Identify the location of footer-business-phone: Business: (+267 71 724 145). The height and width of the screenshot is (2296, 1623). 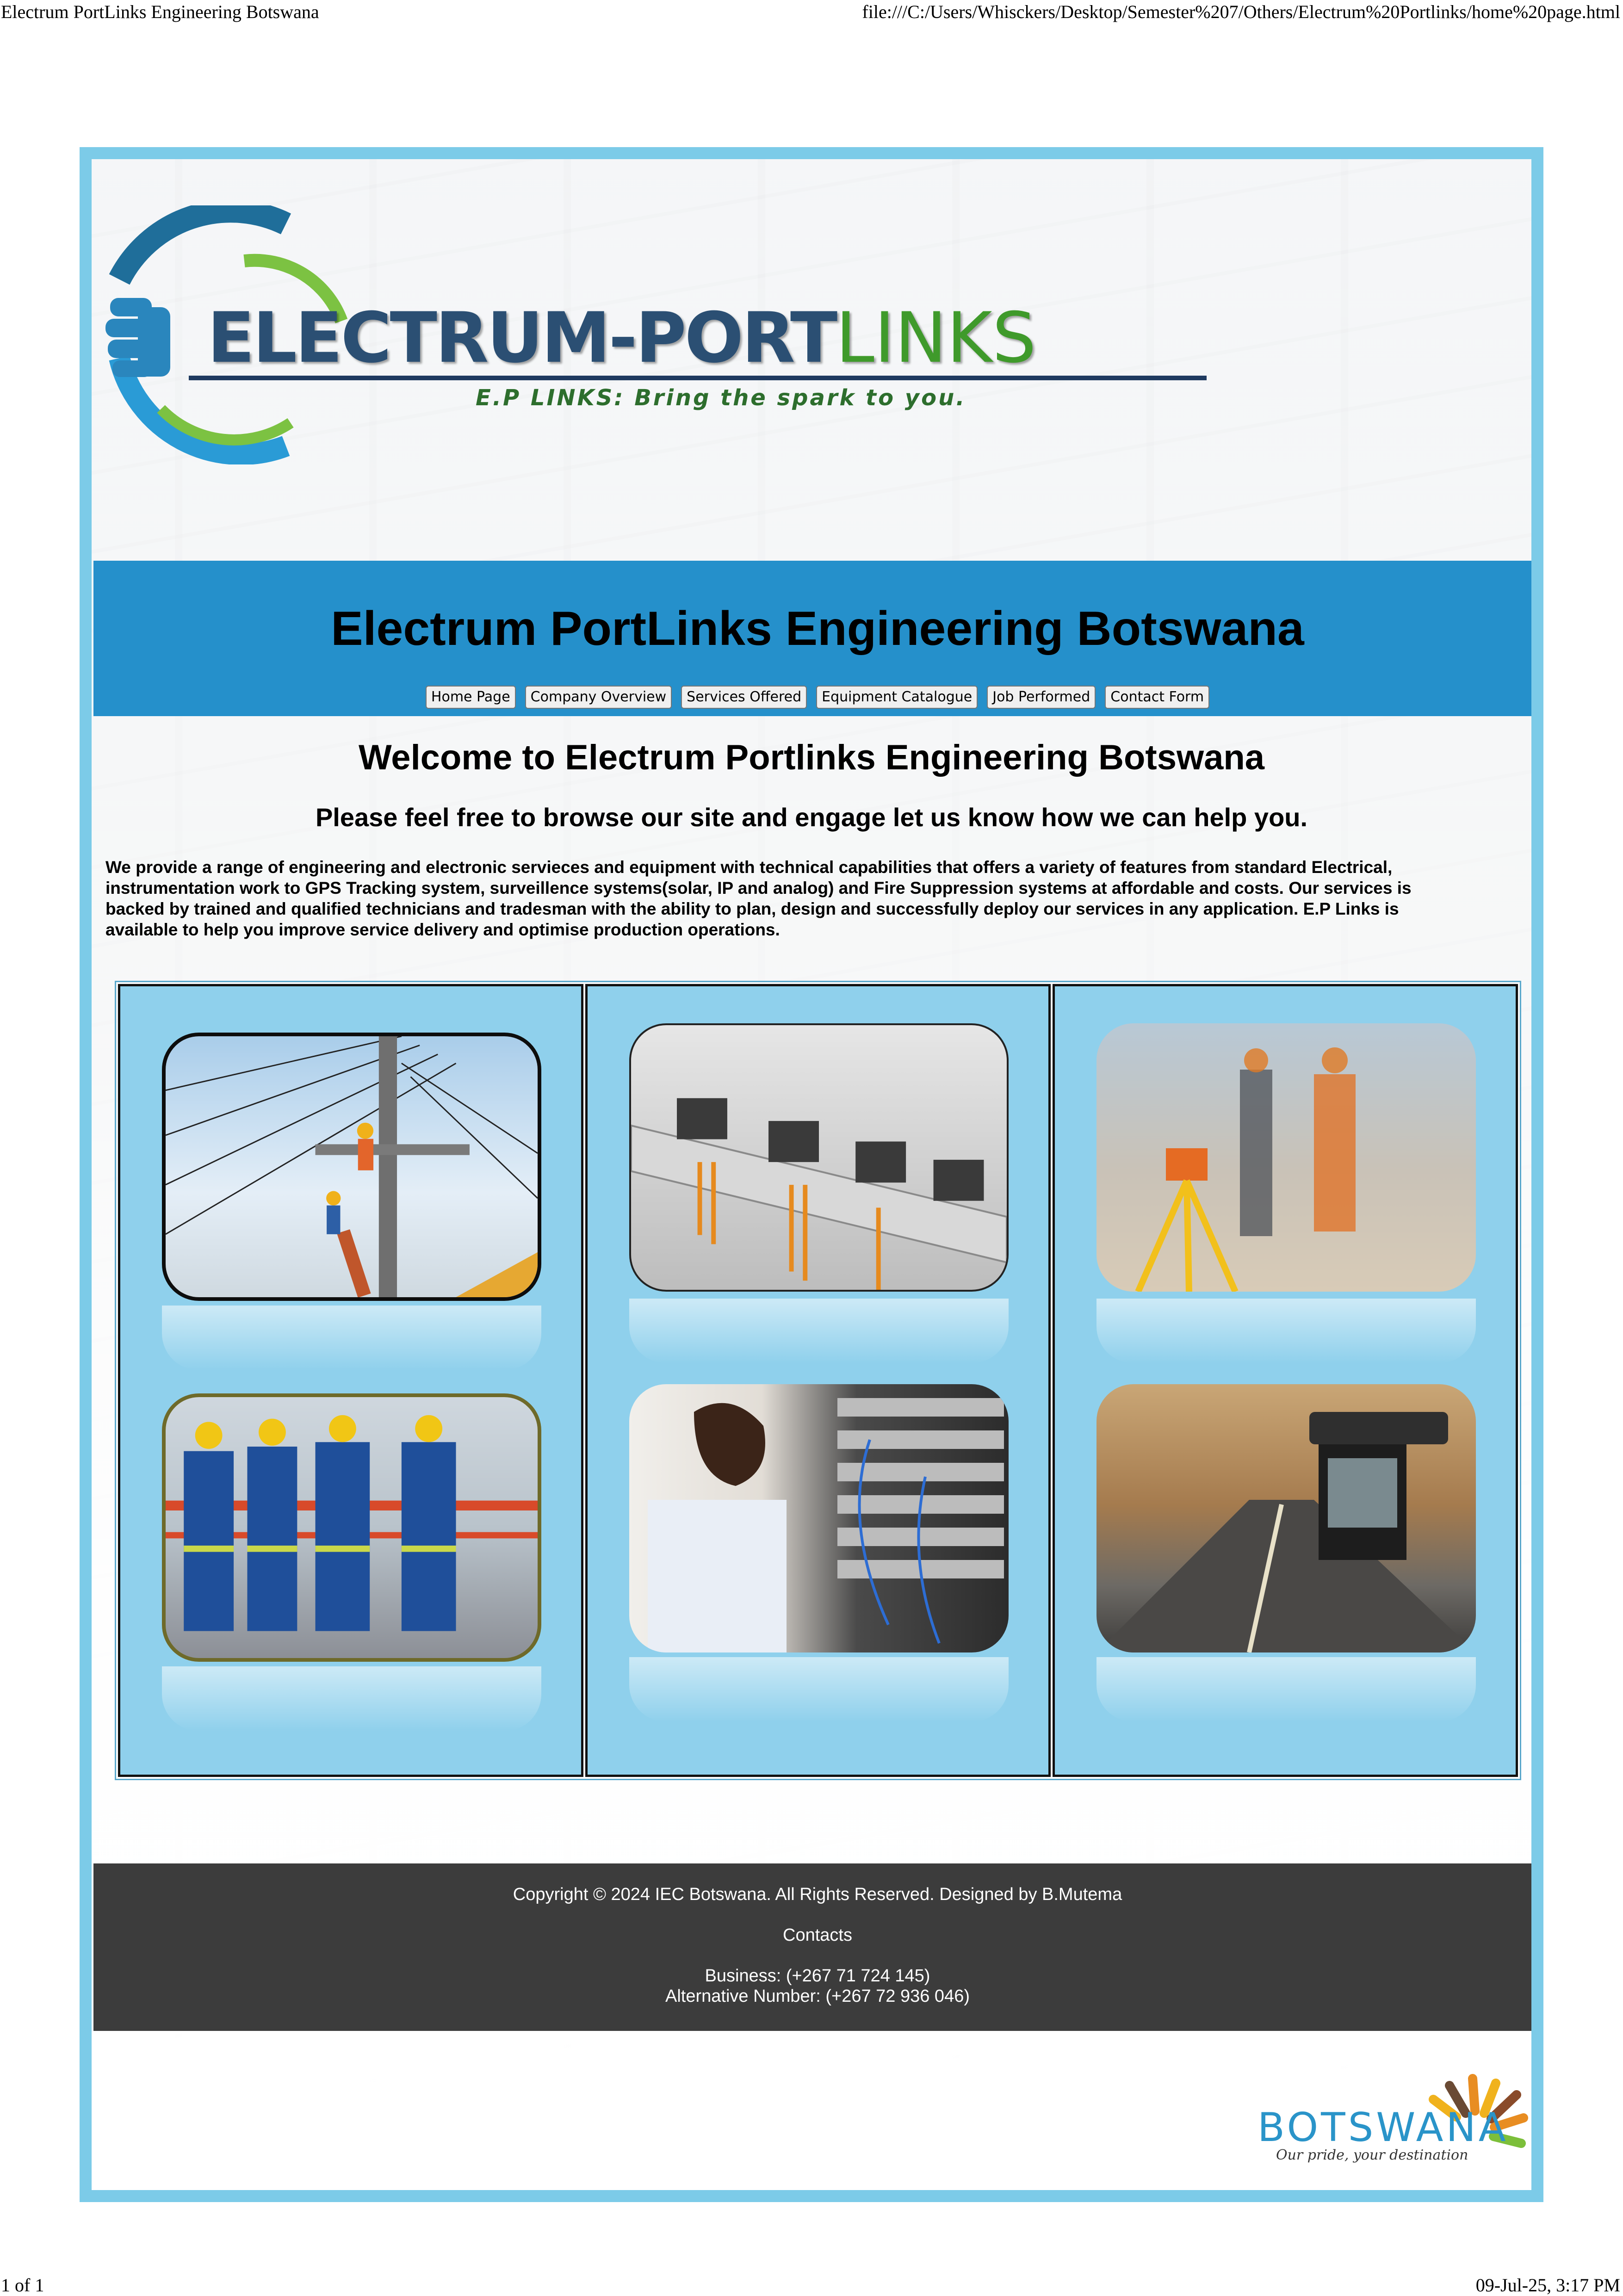
(817, 1976).